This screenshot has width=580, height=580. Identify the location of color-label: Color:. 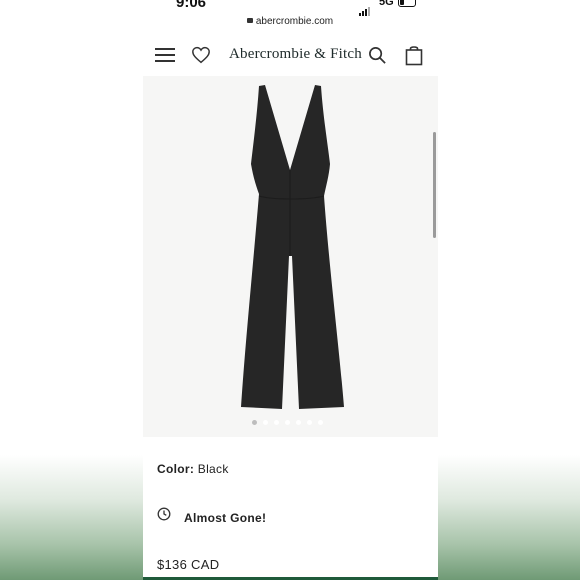
(176, 469).